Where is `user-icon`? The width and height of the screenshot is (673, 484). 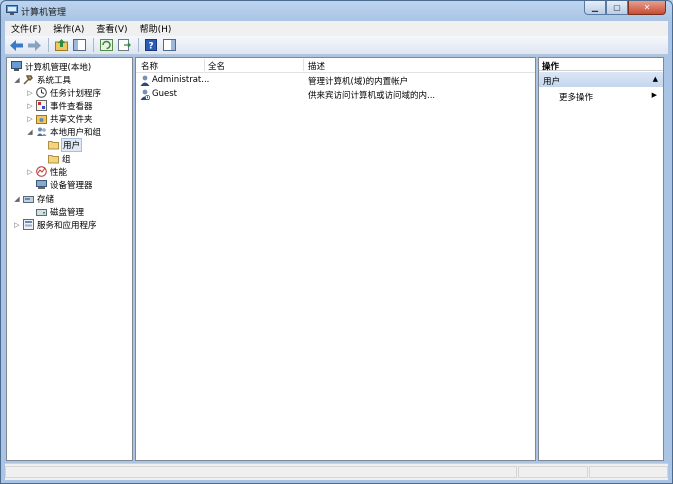 user-icon is located at coordinates (145, 80).